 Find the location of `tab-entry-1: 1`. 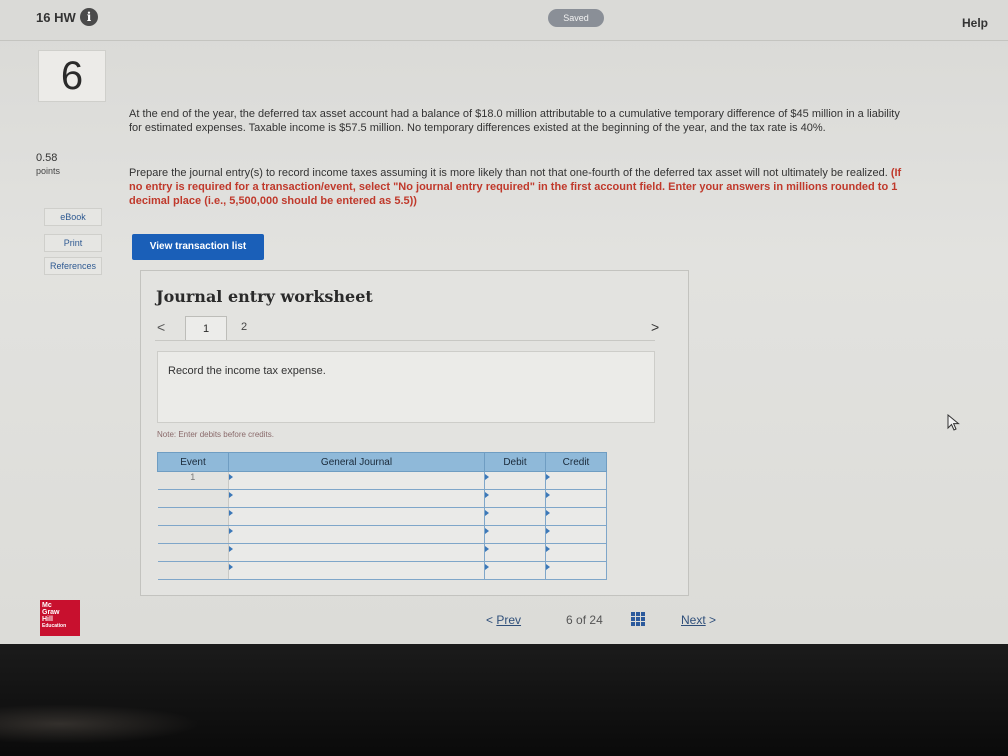

tab-entry-1: 1 is located at coordinates (206, 328).